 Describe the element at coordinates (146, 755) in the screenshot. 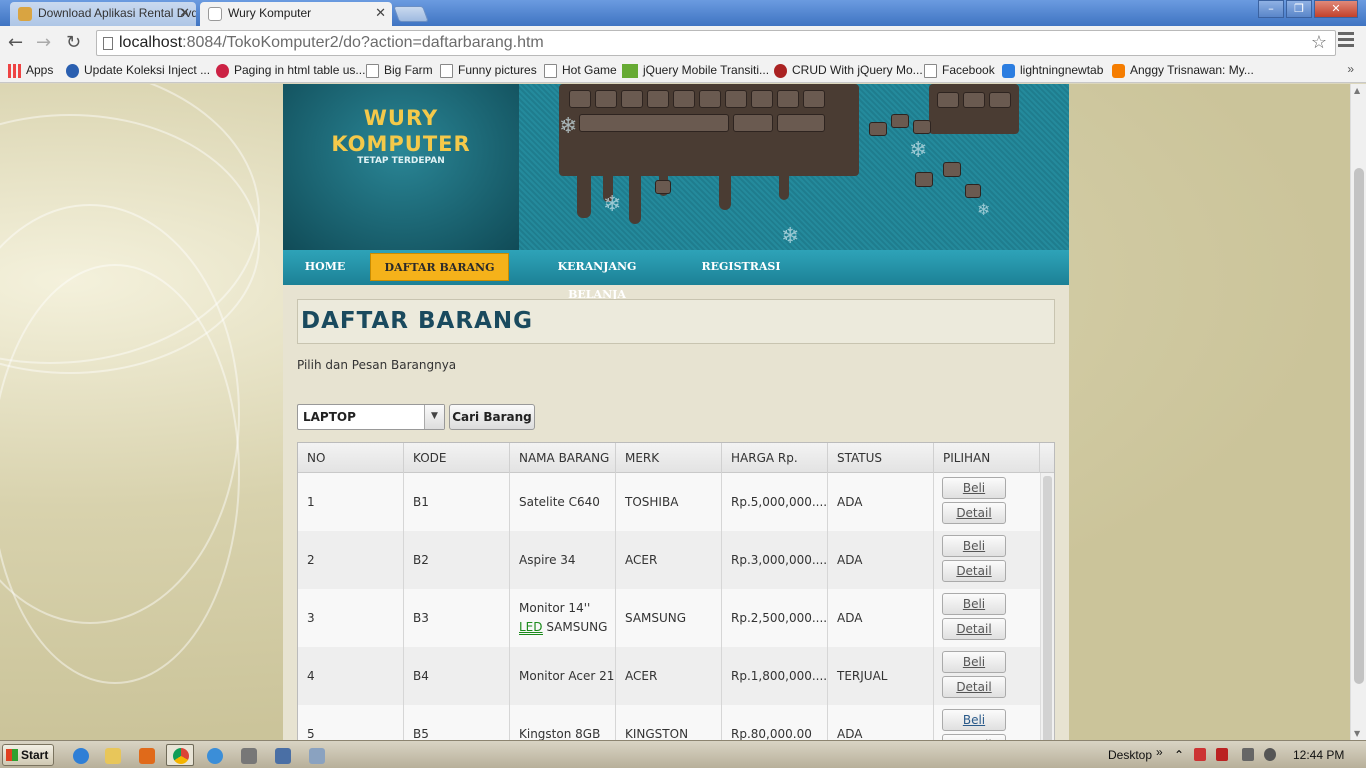

I see `media-player-icon` at that location.